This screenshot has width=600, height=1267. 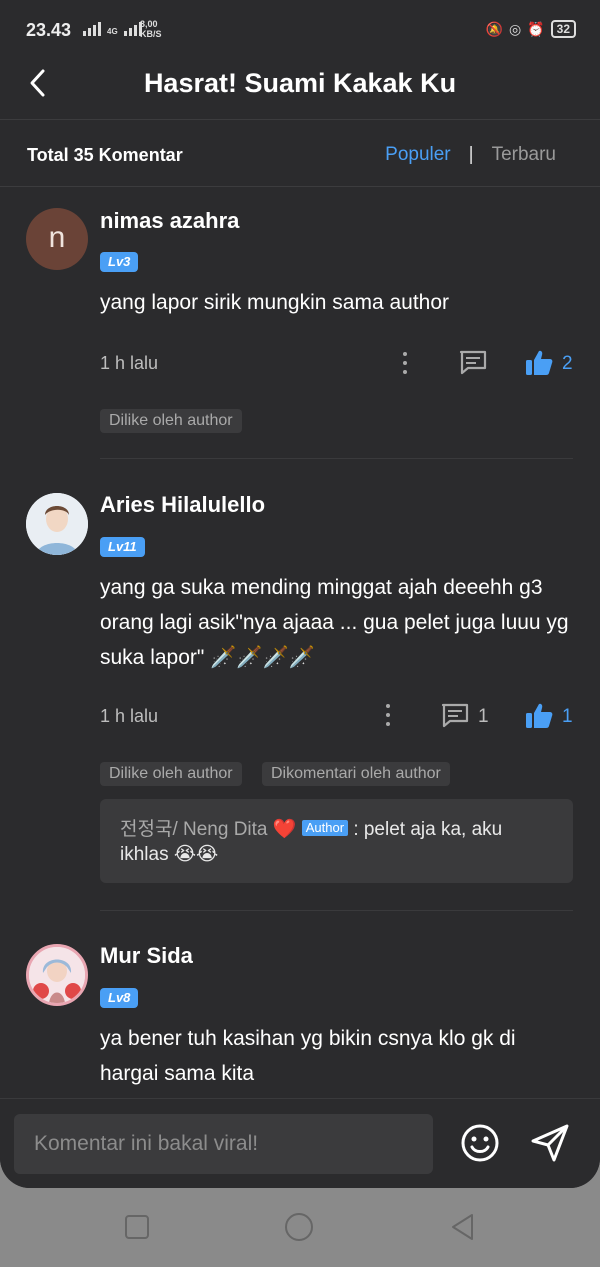 I want to click on sort-tabs: Populer | Terbaru, so click(x=470, y=155).